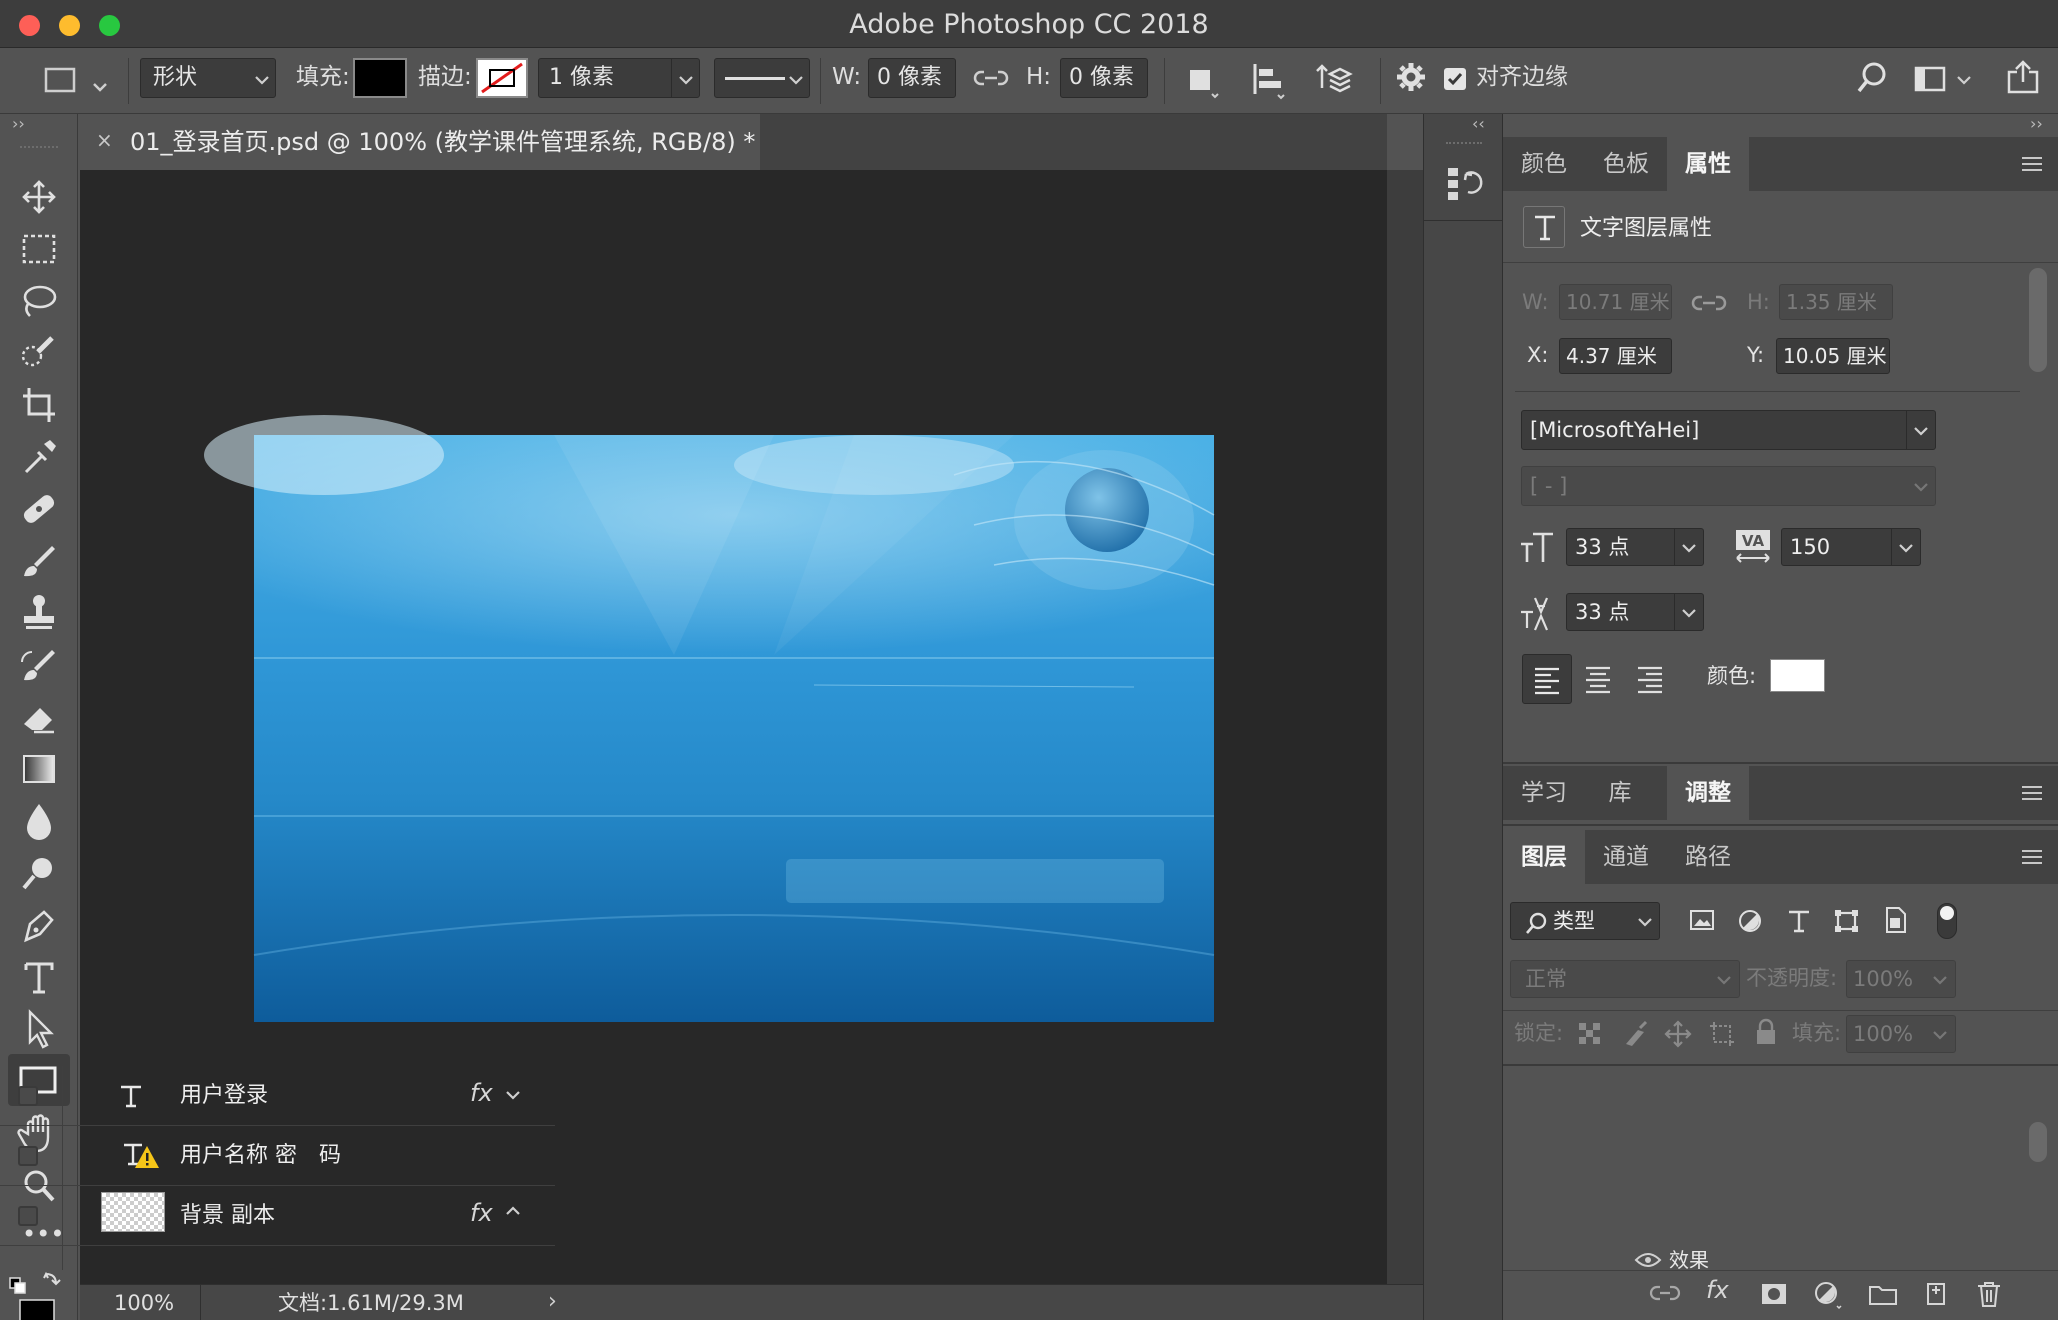 This screenshot has height=1320, width=2058. What do you see at coordinates (1455, 79) in the screenshot?
I see `align-edges-checkbox` at bounding box center [1455, 79].